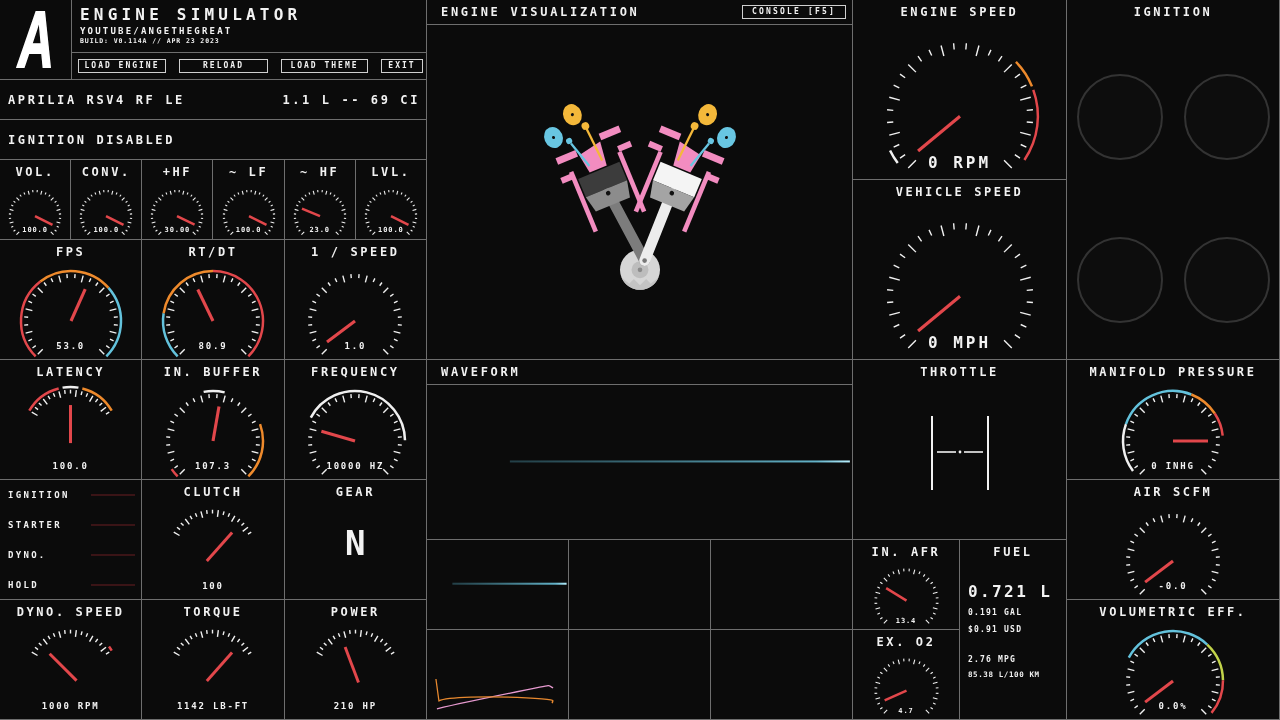 The height and width of the screenshot is (720, 1280). I want to click on gauge-reading: 1142 LB-FT, so click(213, 706).